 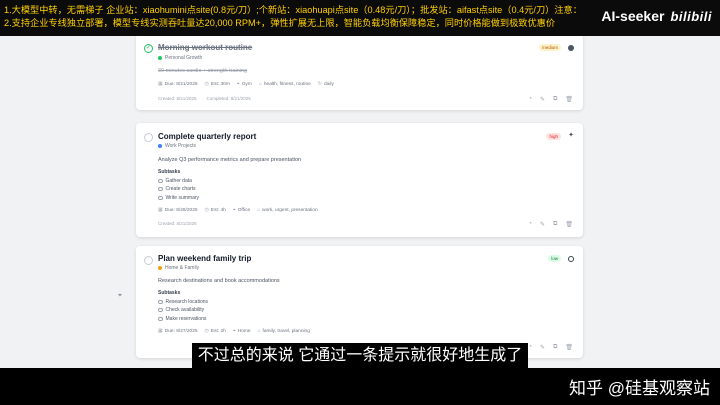 What do you see at coordinates (205, 47) in the screenshot?
I see `task-title: Morning workout routine` at bounding box center [205, 47].